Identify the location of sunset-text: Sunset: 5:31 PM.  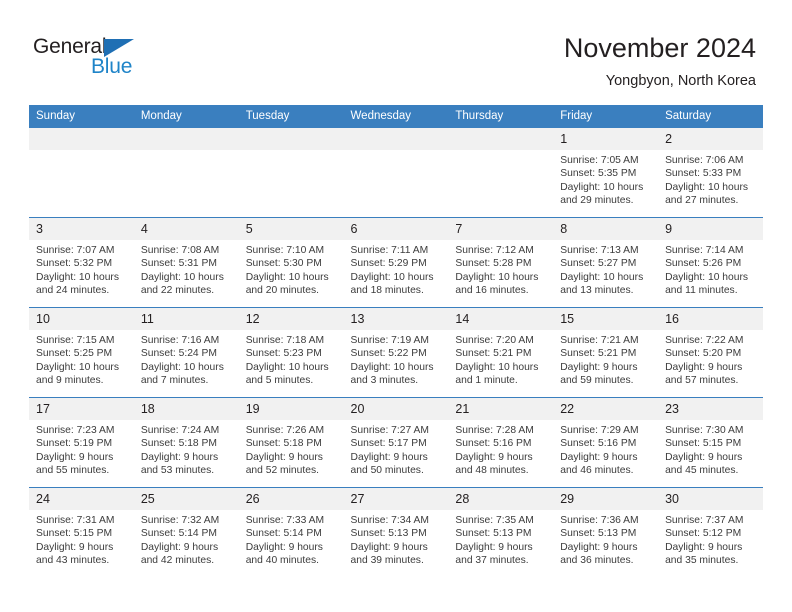
(178, 264).